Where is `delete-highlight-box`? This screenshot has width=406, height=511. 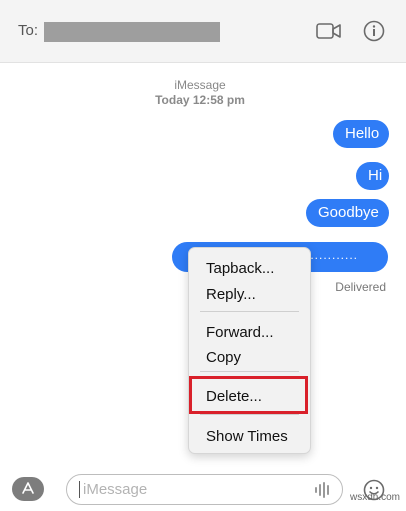 delete-highlight-box is located at coordinates (248, 395).